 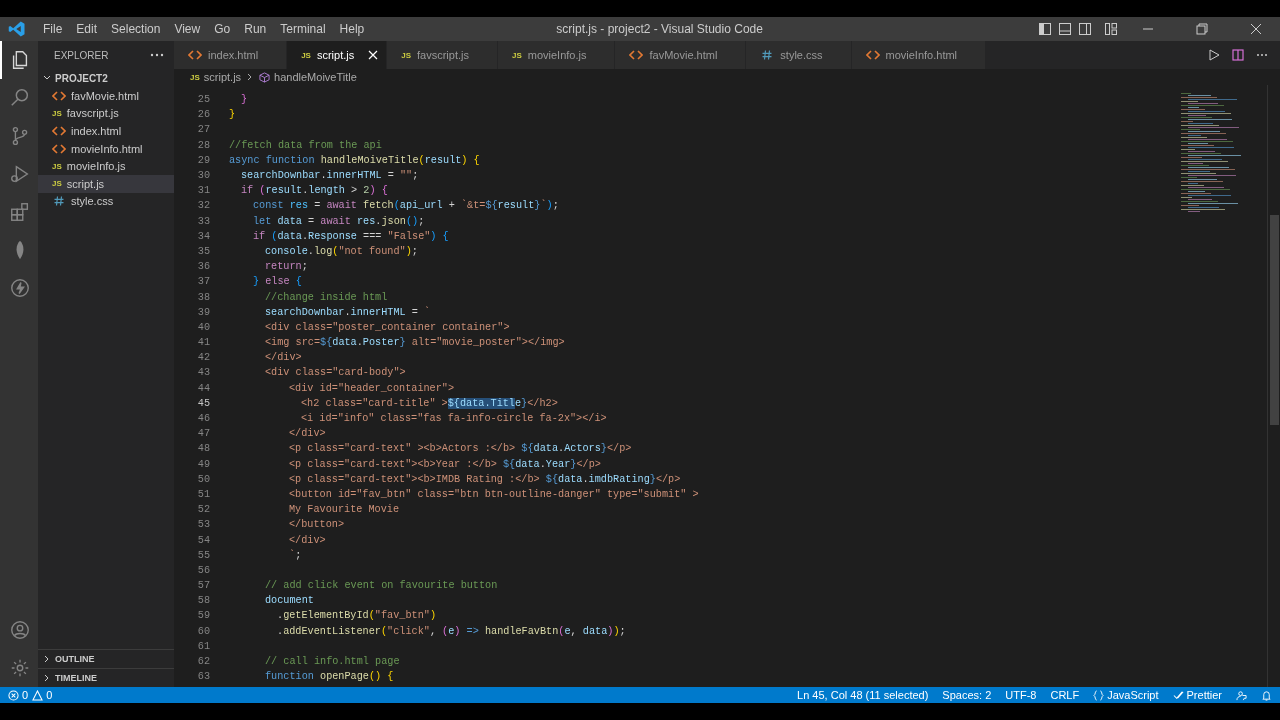 I want to click on line-number: 57, so click(x=203, y=586).